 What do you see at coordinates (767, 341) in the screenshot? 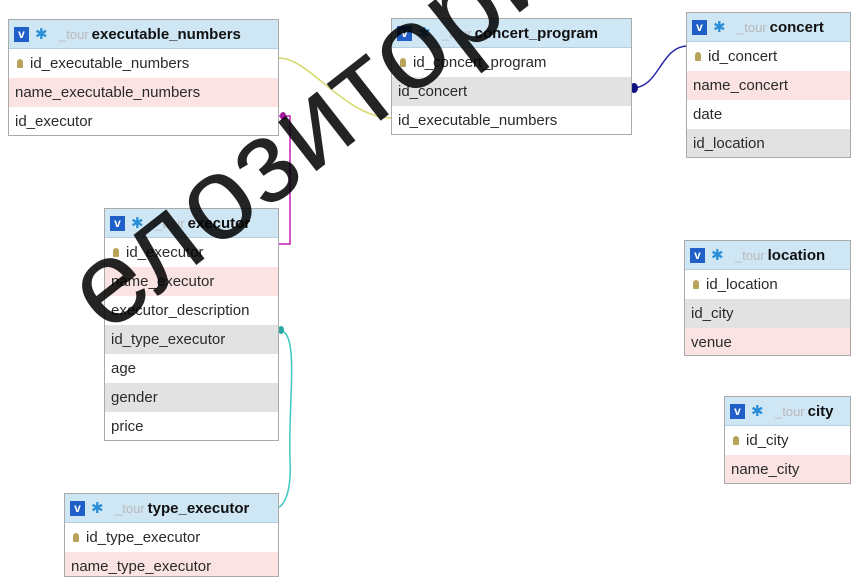
I see `column-row: venue` at bounding box center [767, 341].